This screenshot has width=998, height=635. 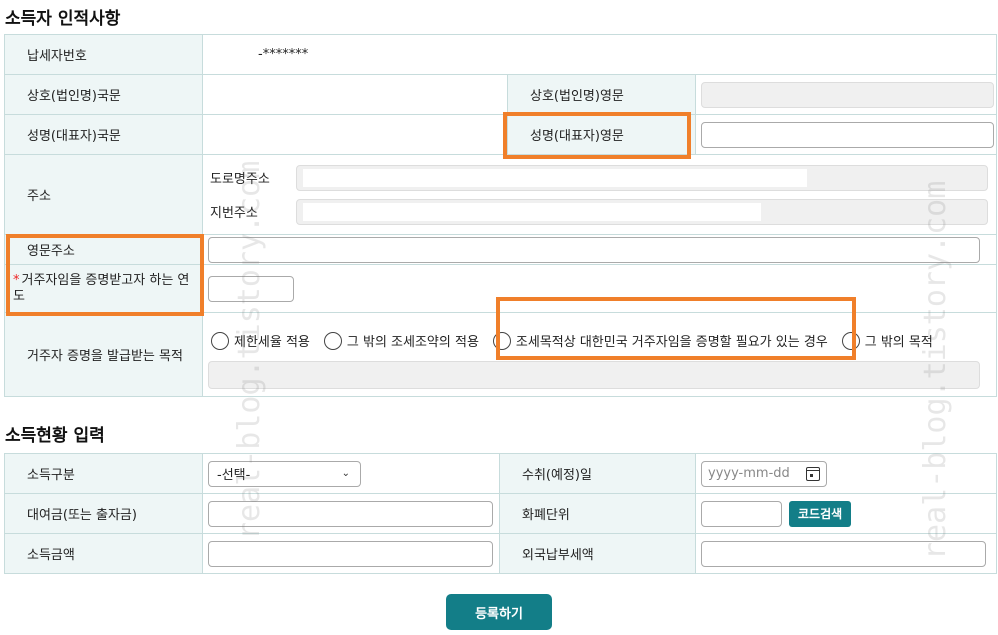 What do you see at coordinates (820, 513) in the screenshot?
I see `code-search-button: 코드검색` at bounding box center [820, 513].